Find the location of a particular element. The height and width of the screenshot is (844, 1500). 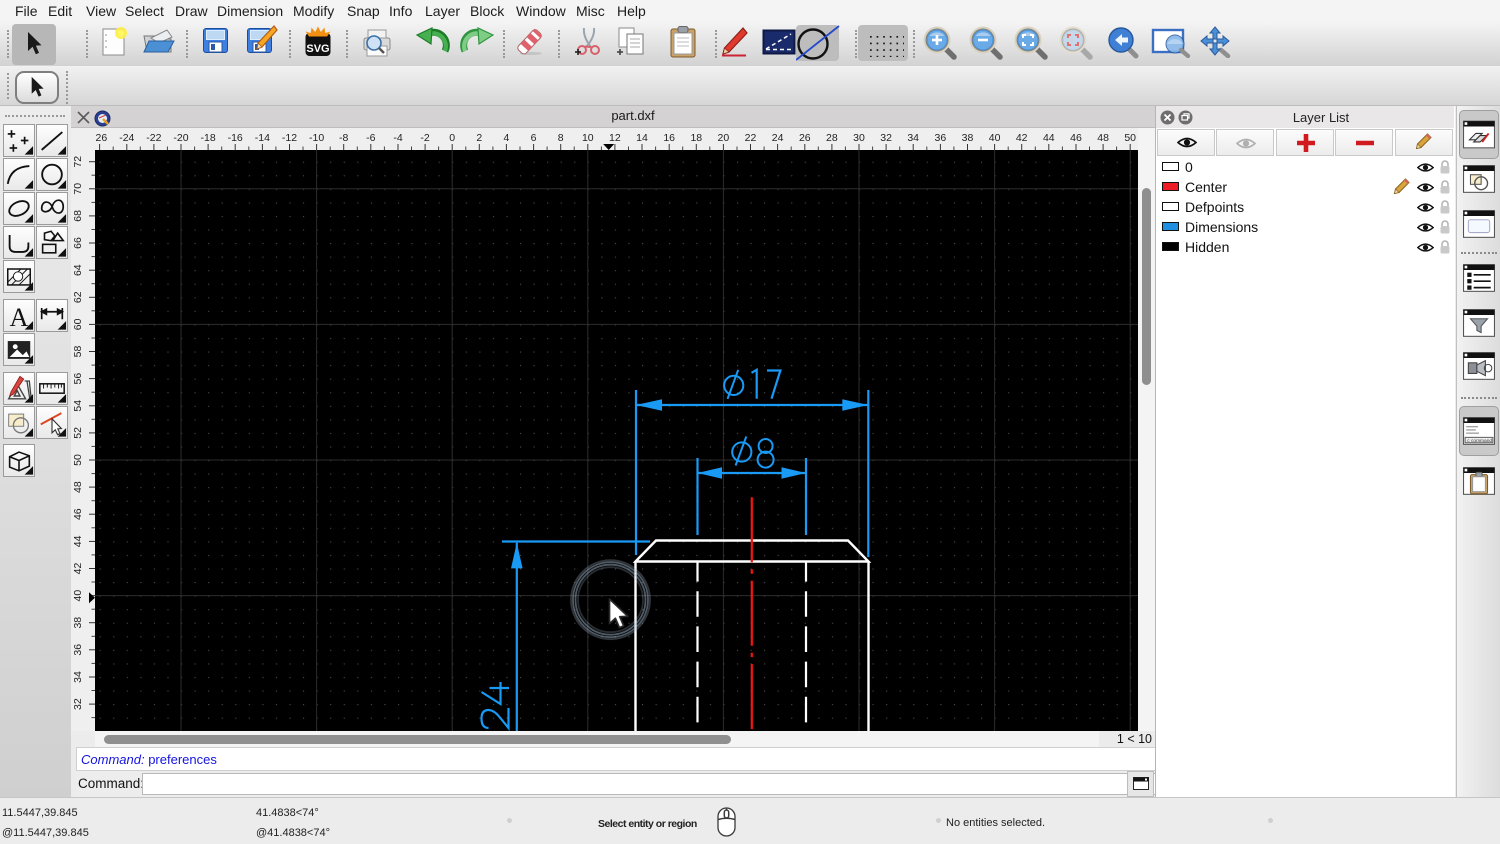

svg-text: 60 is located at coordinates (78, 324).